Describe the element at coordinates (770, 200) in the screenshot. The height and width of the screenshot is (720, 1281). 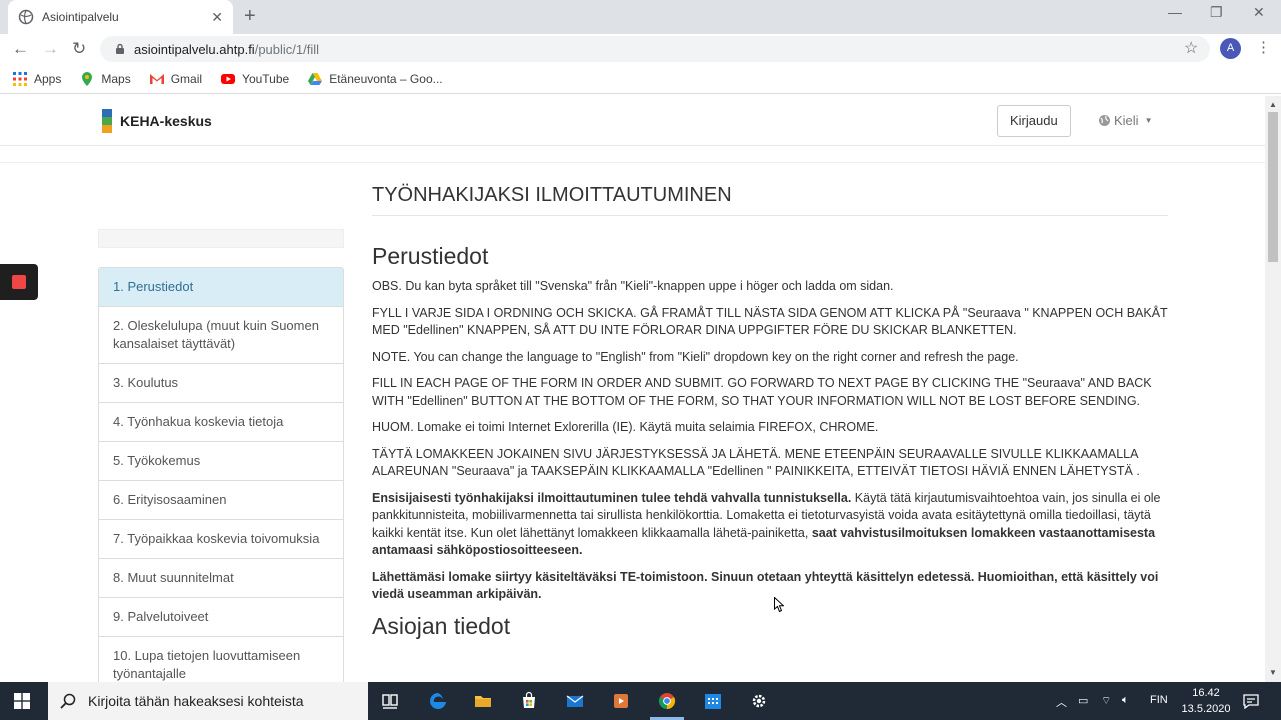
I see `page-title: TYÖNHAKIJAKSI ILMOITTAUTUMINEN` at that location.